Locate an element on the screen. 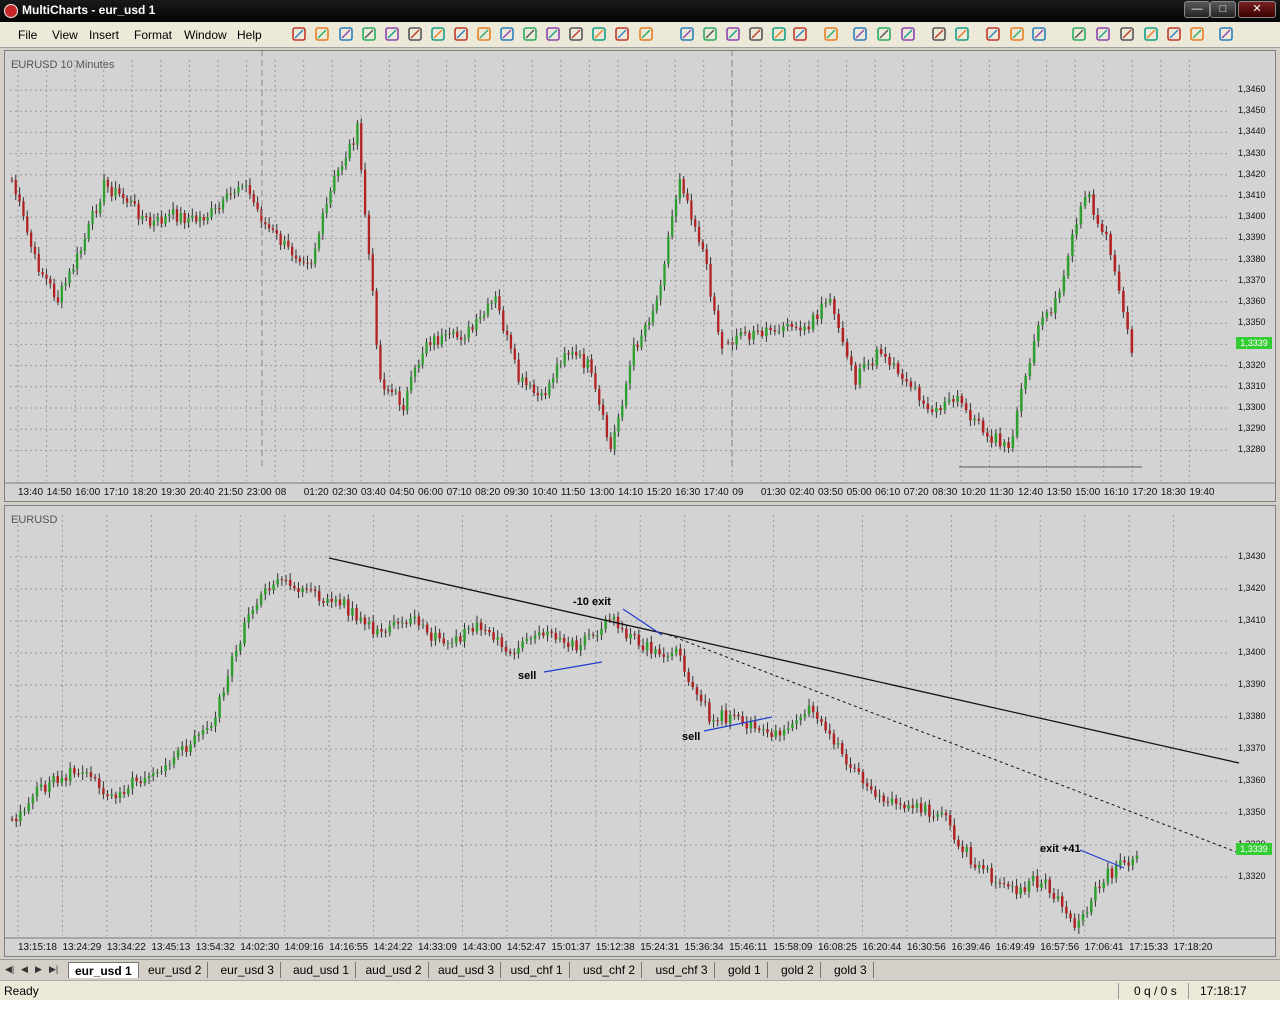  toolbar-tool-8-icon is located at coordinates (461, 34).